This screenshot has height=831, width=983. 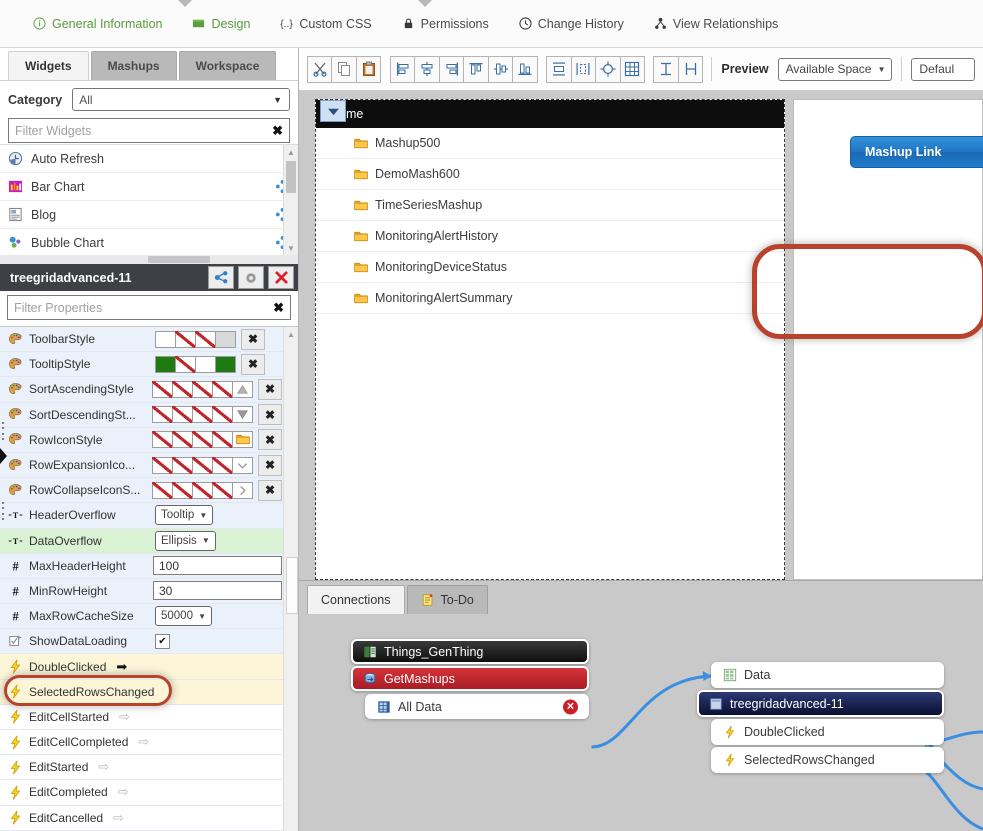 I want to click on nav-custom-css: {..} Custom CSS, so click(x=325, y=23).